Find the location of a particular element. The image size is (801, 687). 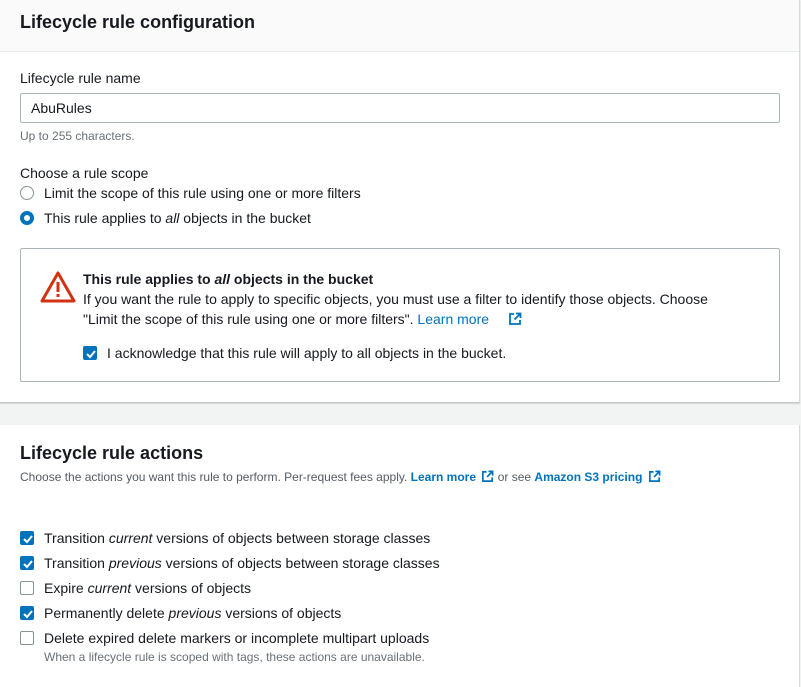

action-checkbox-expire-current is located at coordinates (27, 588).